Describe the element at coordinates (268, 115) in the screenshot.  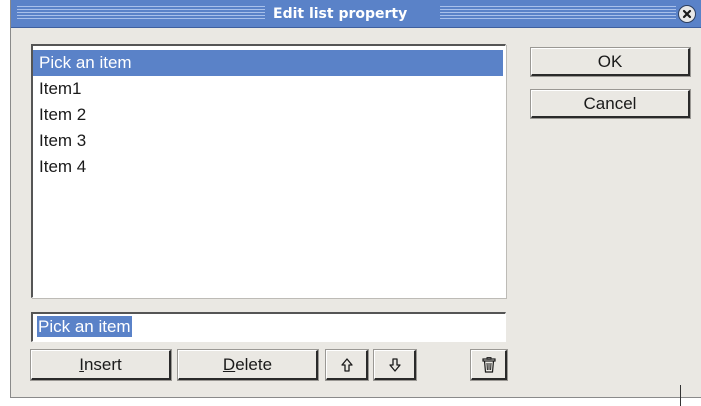
I see `list-item: Item 2` at that location.